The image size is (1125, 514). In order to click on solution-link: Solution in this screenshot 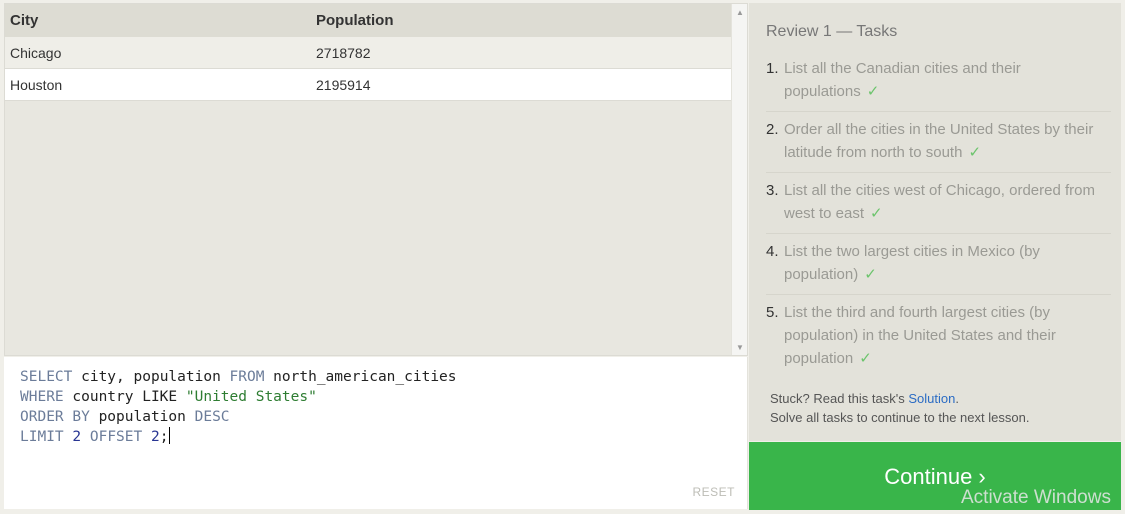, I will do `click(931, 398)`.